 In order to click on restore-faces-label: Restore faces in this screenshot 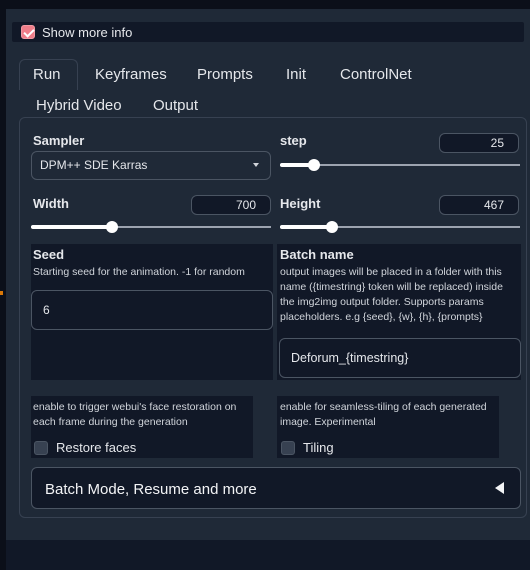, I will do `click(96, 447)`.